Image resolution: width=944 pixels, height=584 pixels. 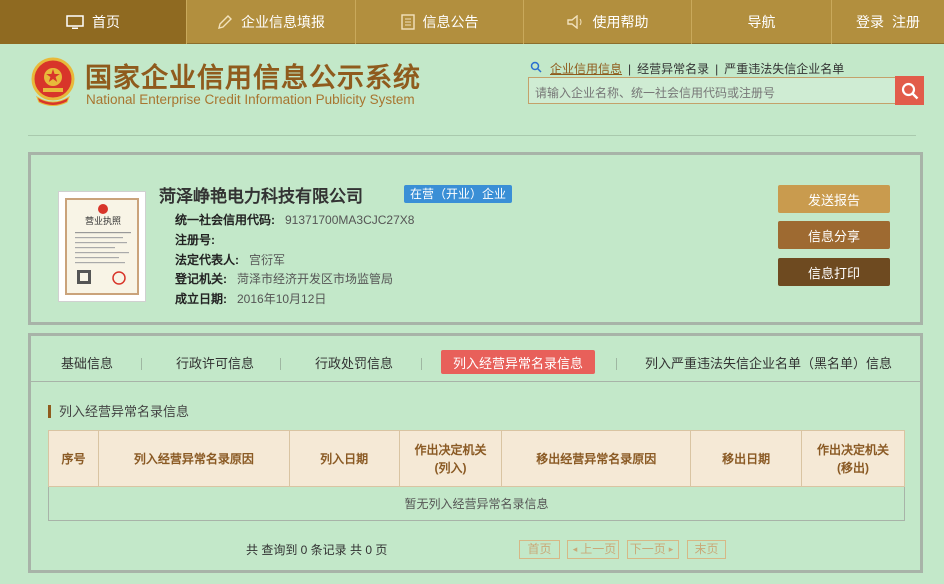 I want to click on speaker-icon, so click(x=575, y=22).